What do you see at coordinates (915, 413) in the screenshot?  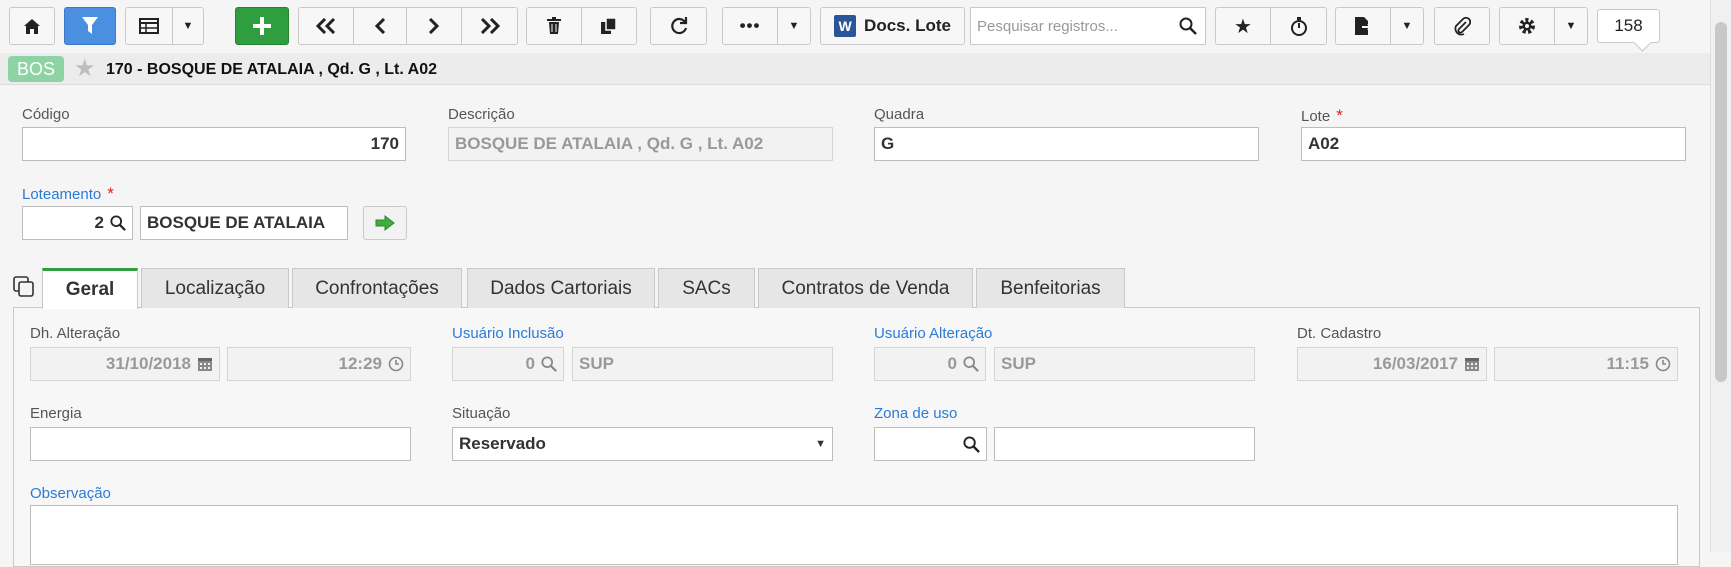 I see `zona-de-uso-label: Zona de uso` at bounding box center [915, 413].